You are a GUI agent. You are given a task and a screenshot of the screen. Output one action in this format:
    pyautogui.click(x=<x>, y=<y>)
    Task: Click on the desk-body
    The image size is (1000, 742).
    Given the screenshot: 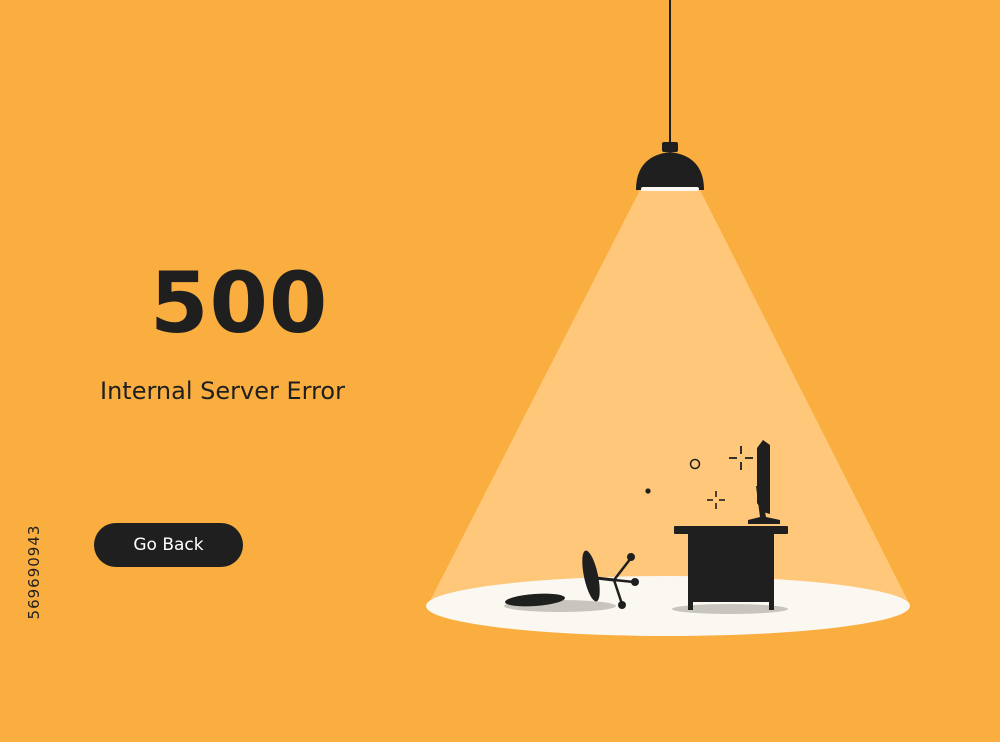 What is the action you would take?
    pyautogui.click(x=731, y=568)
    